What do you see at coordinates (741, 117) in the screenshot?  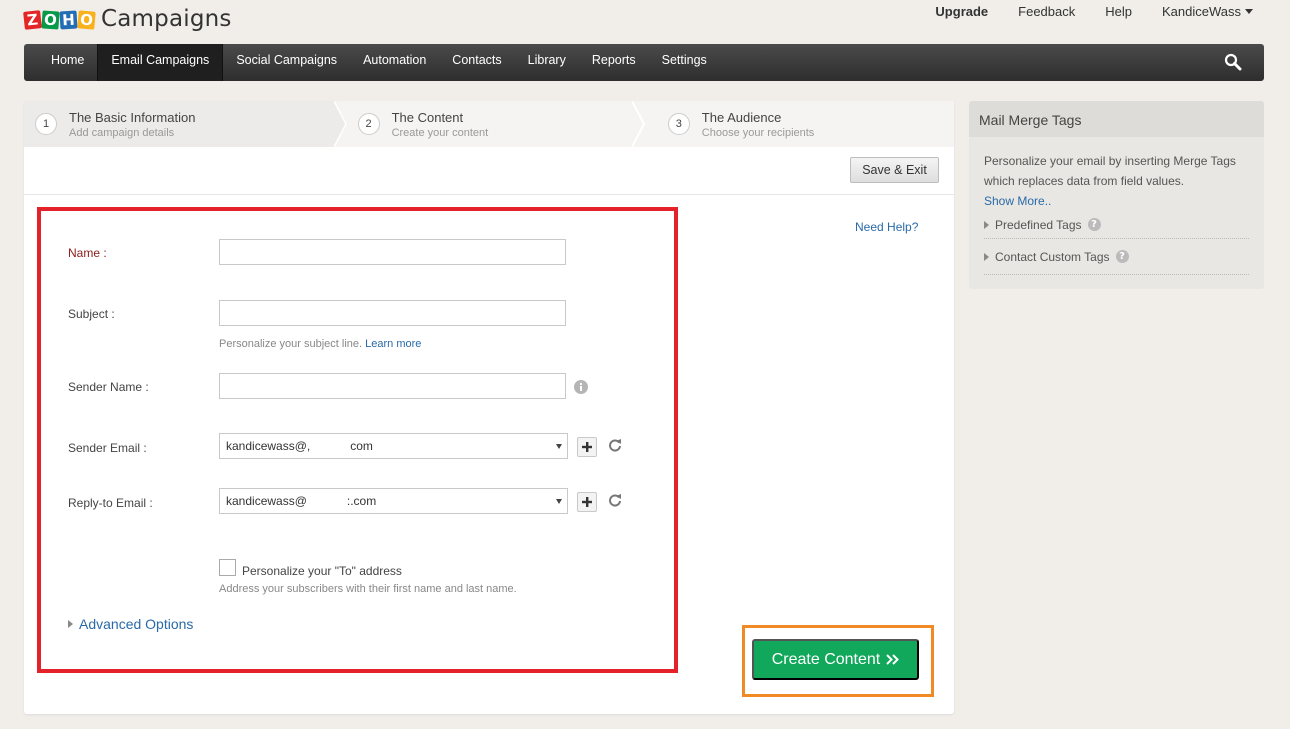 I see `step-title: The Audience` at bounding box center [741, 117].